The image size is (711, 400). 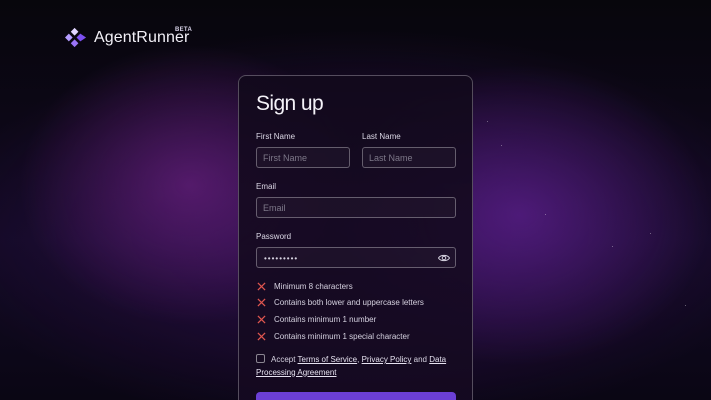 What do you see at coordinates (356, 396) in the screenshot?
I see `sign-up-button: Sign up` at bounding box center [356, 396].